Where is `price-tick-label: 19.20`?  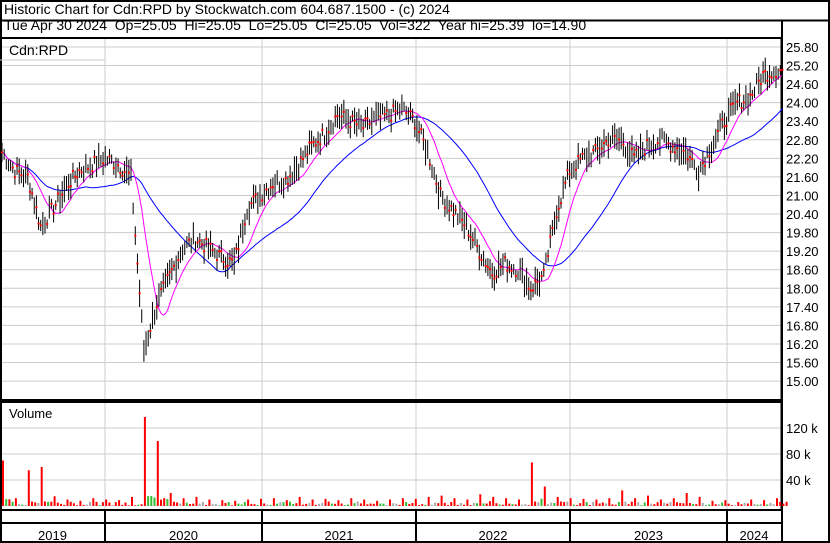
price-tick-label: 19.20 is located at coordinates (802, 251).